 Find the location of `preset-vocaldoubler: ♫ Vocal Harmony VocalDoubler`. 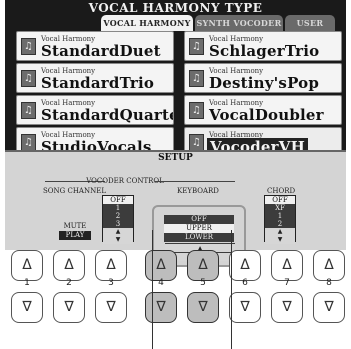

preset-vocaldoubler: ♫ Vocal Harmony VocalDoubler is located at coordinates (263, 110).